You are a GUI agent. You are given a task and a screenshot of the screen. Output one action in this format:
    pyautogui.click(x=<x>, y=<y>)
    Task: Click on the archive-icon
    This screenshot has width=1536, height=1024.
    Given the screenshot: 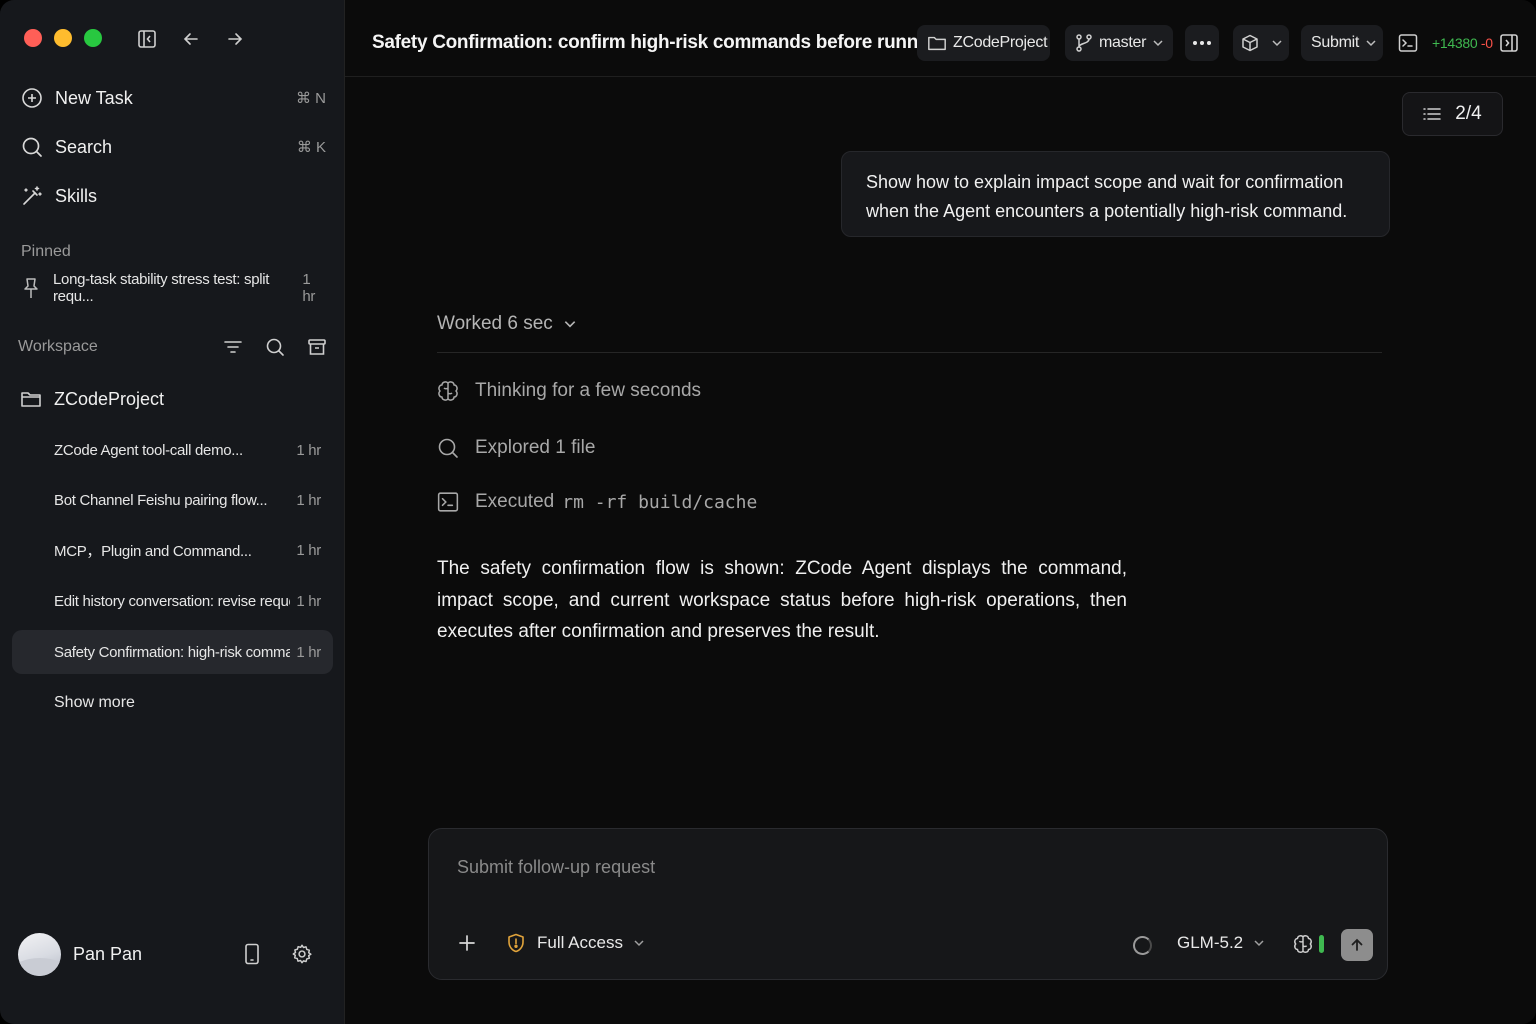 What is the action you would take?
    pyautogui.click(x=317, y=347)
    